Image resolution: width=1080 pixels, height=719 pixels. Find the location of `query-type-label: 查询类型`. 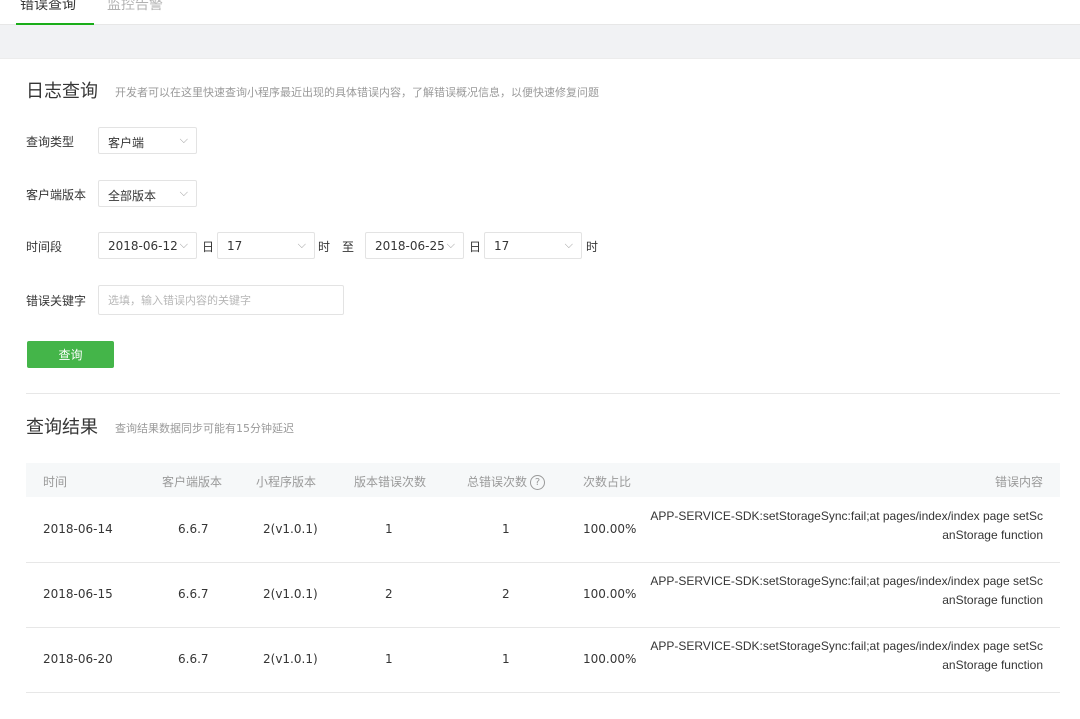

query-type-label: 查询类型 is located at coordinates (50, 142).